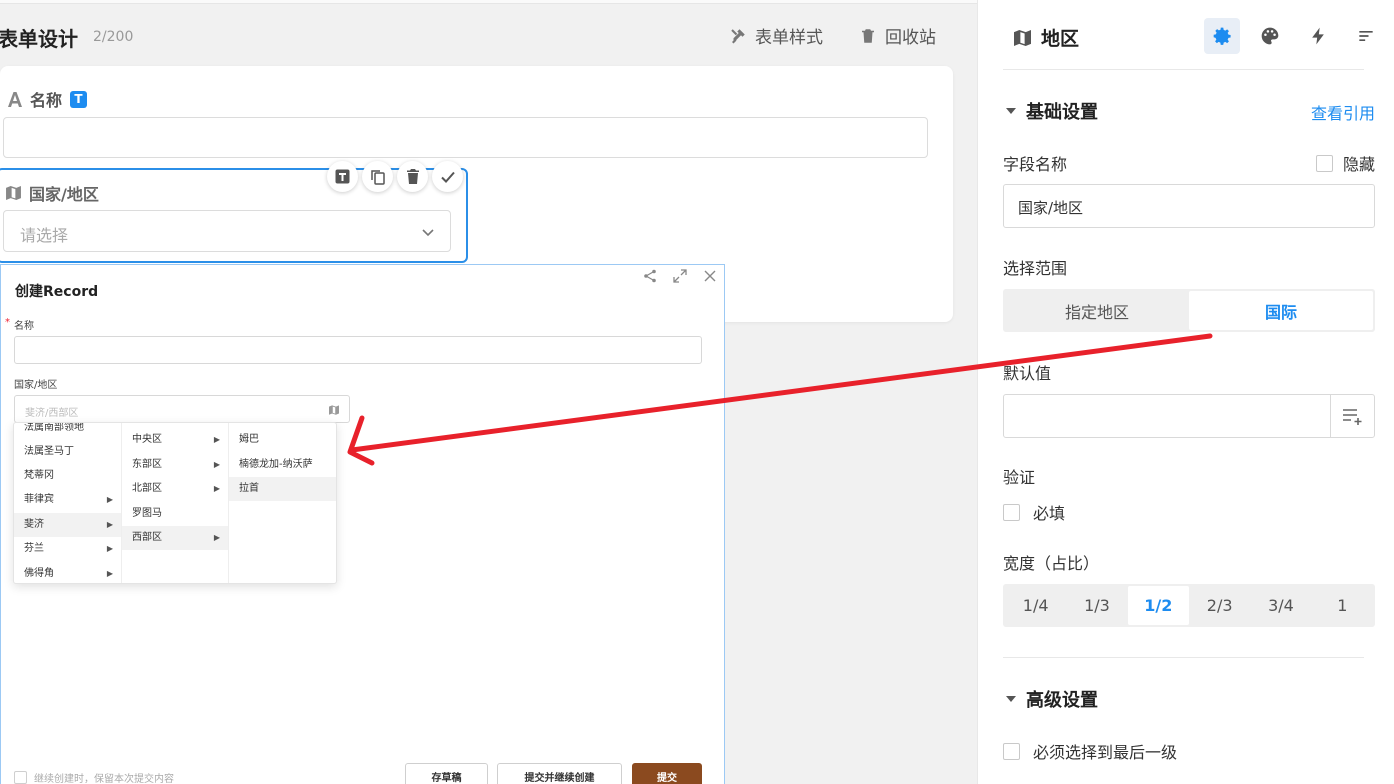  I want to click on name-field-input, so click(465, 137).